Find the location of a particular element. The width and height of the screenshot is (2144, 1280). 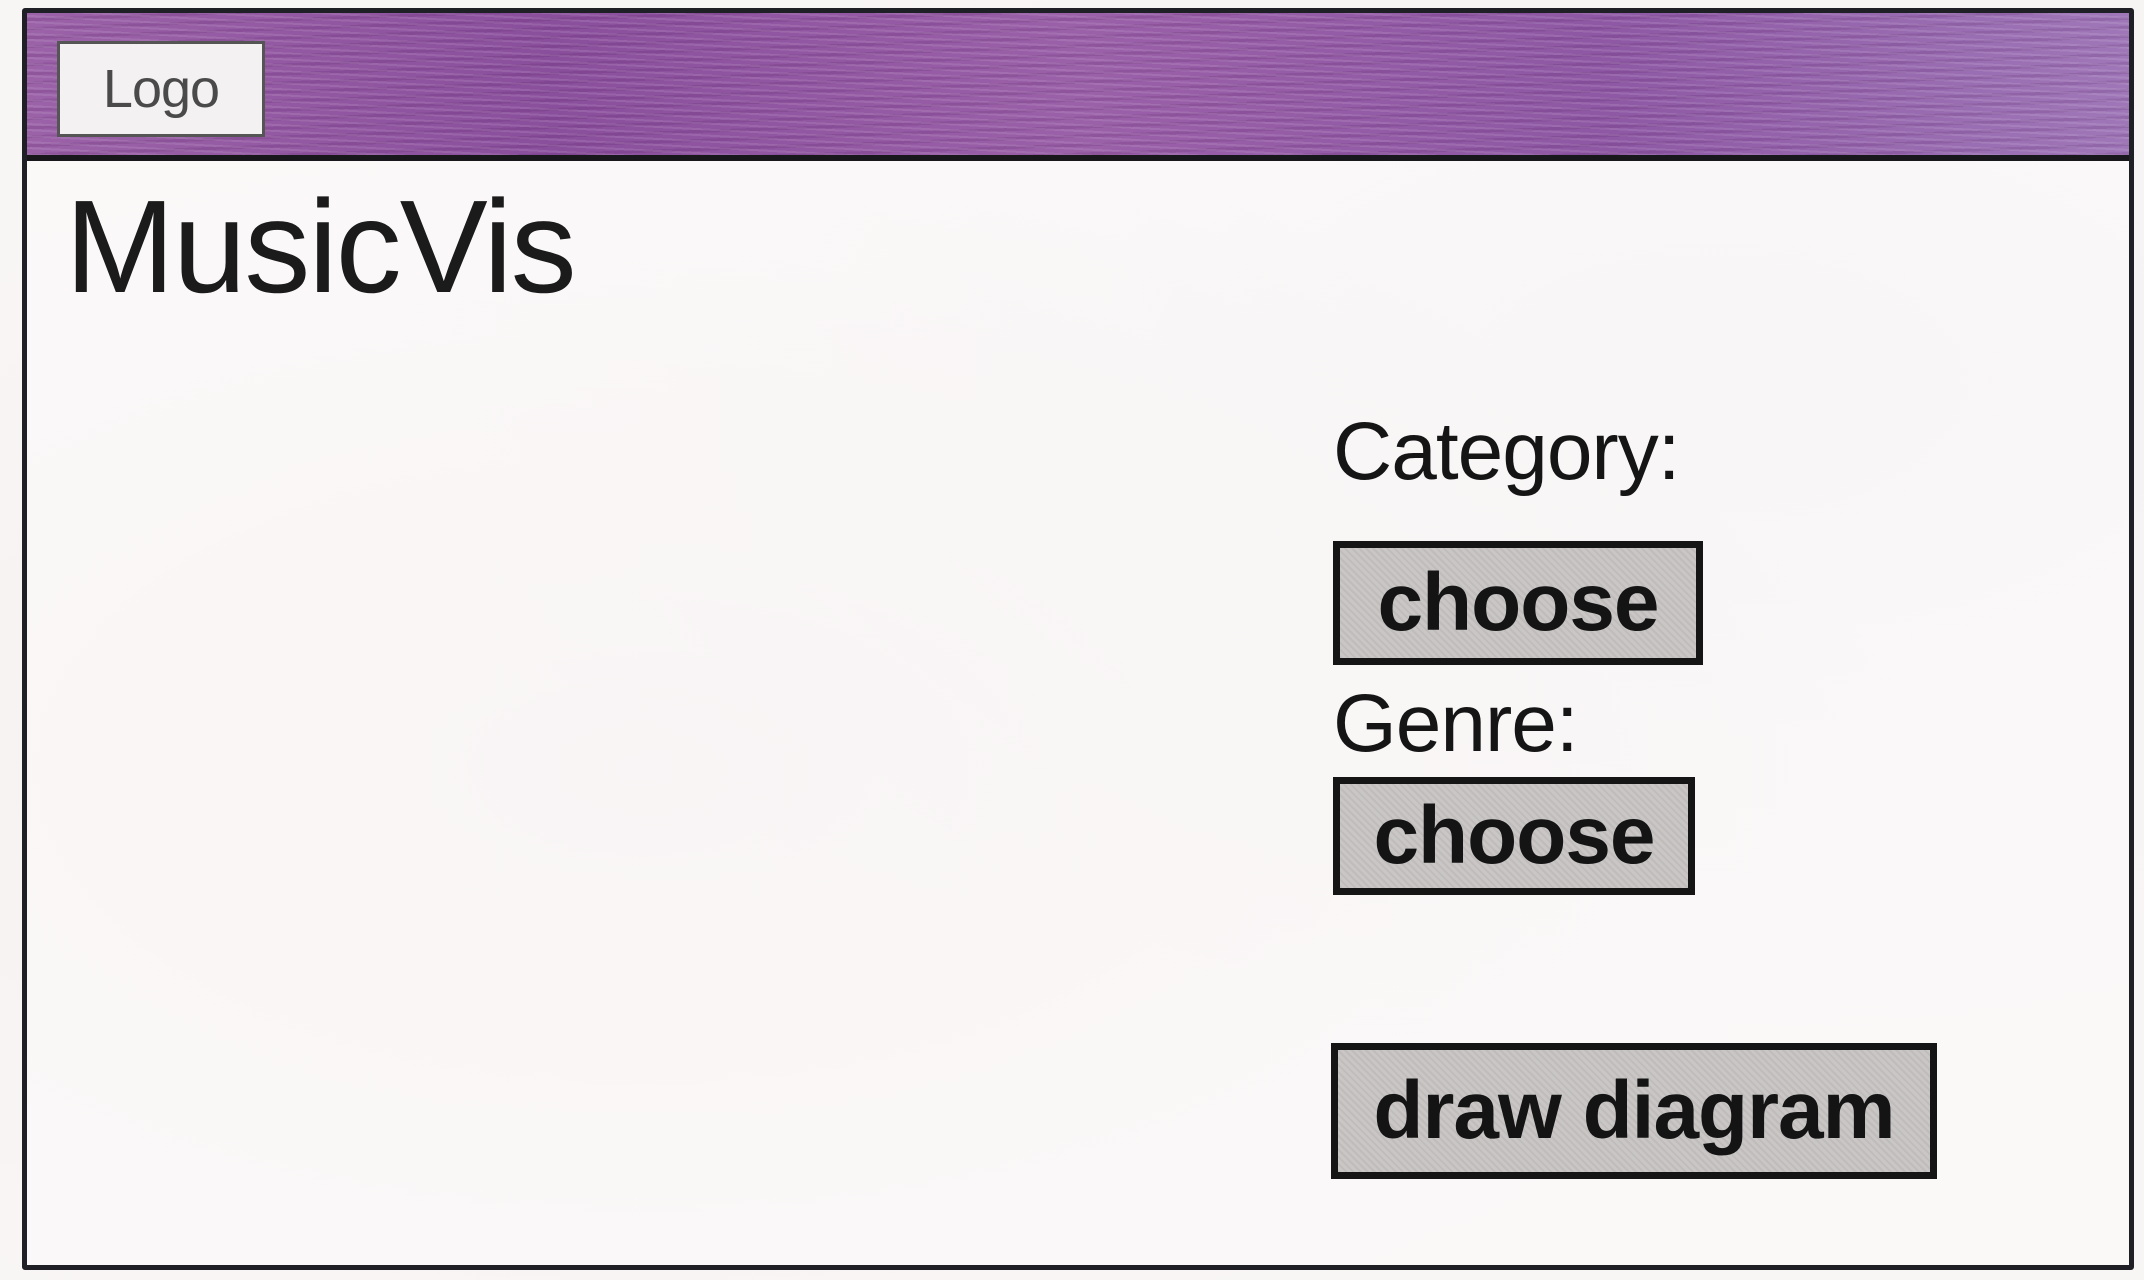

category-select: choose is located at coordinates (1518, 603).